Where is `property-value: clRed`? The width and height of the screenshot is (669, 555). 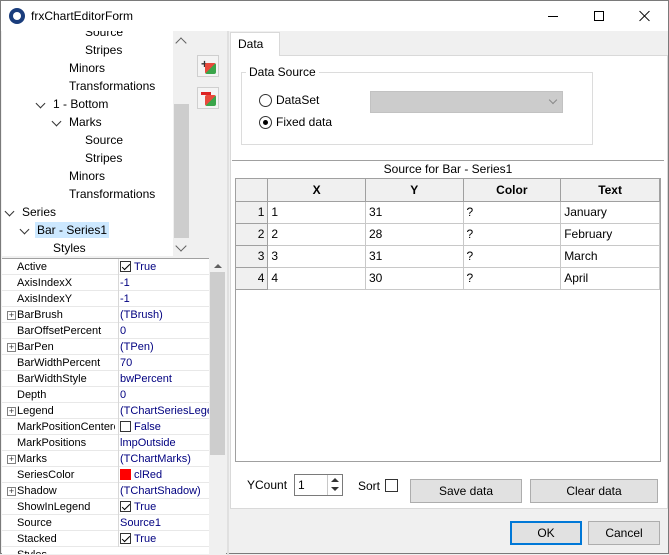 property-value: clRed is located at coordinates (163, 475).